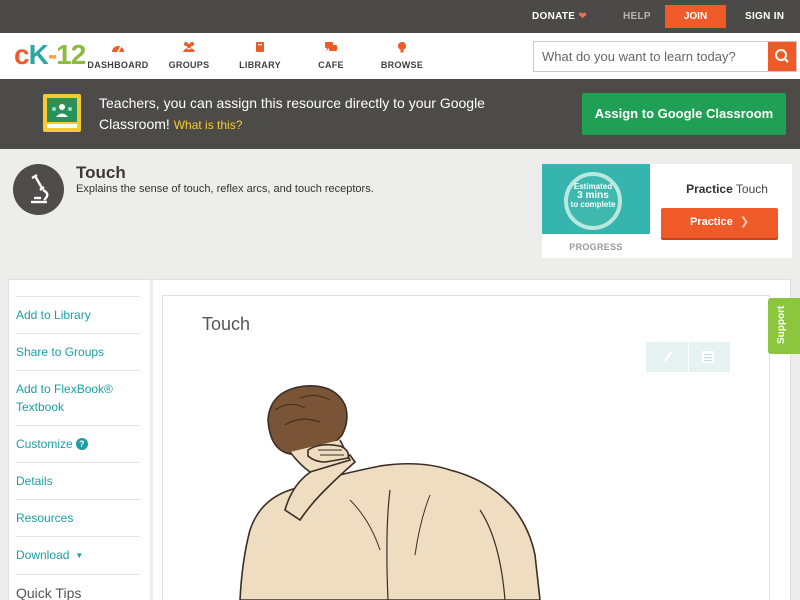 The height and width of the screenshot is (600, 800). What do you see at coordinates (81, 444) in the screenshot?
I see `help-icon: ?` at bounding box center [81, 444].